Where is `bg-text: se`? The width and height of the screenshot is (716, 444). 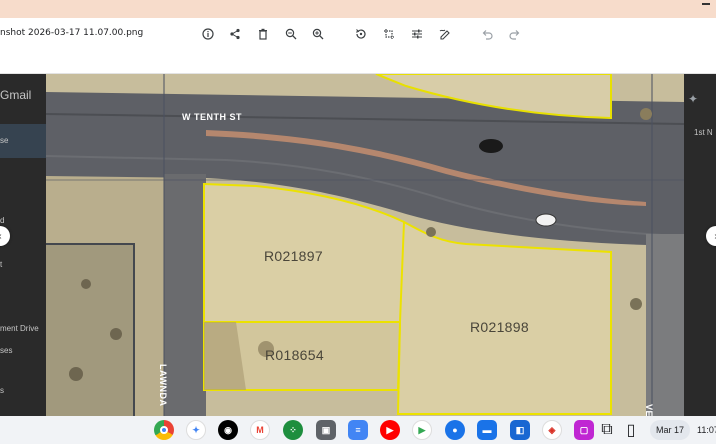
bg-text: se is located at coordinates (4, 140).